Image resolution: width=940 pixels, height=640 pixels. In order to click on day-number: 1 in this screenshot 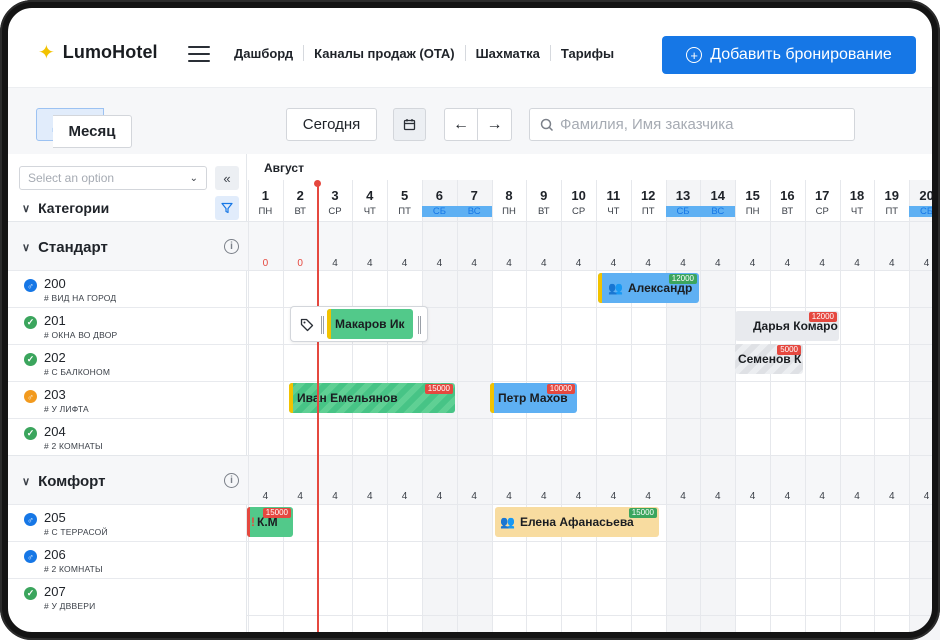, I will do `click(265, 195)`.